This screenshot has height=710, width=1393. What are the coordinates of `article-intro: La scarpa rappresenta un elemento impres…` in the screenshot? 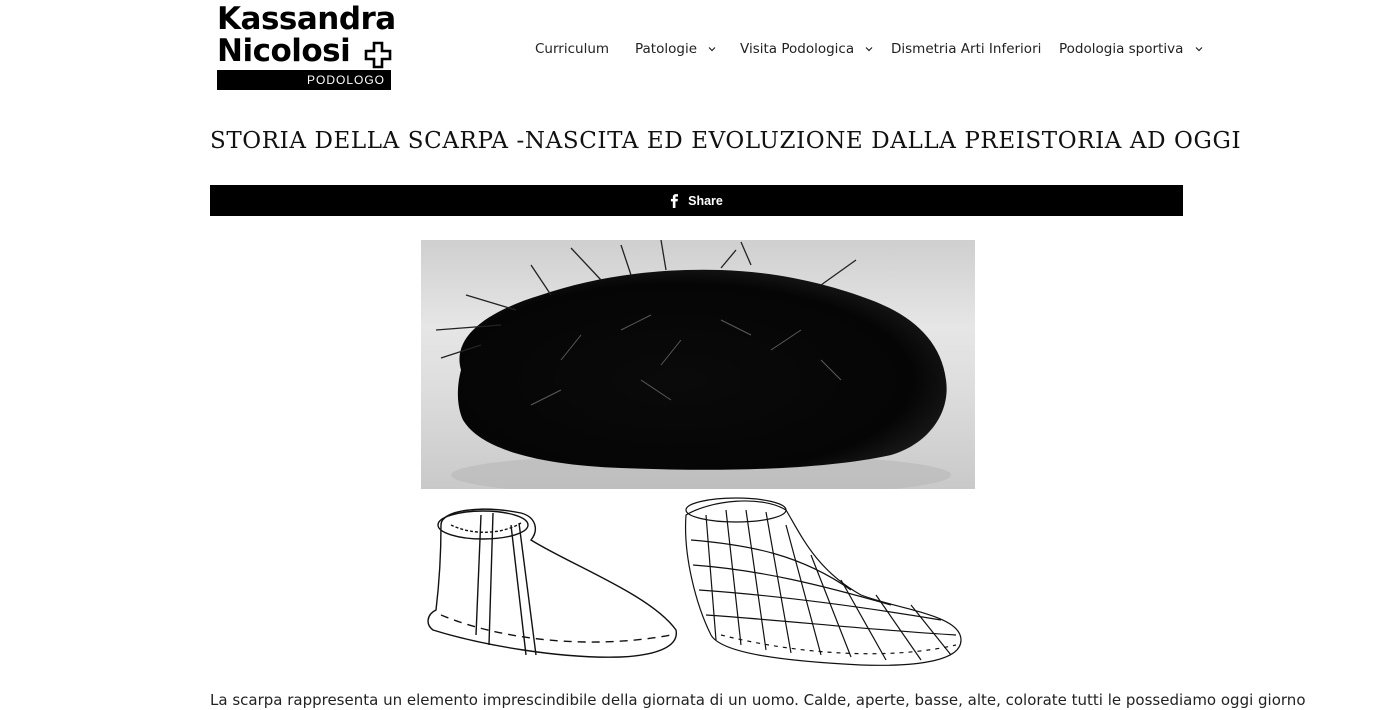 It's located at (758, 700).